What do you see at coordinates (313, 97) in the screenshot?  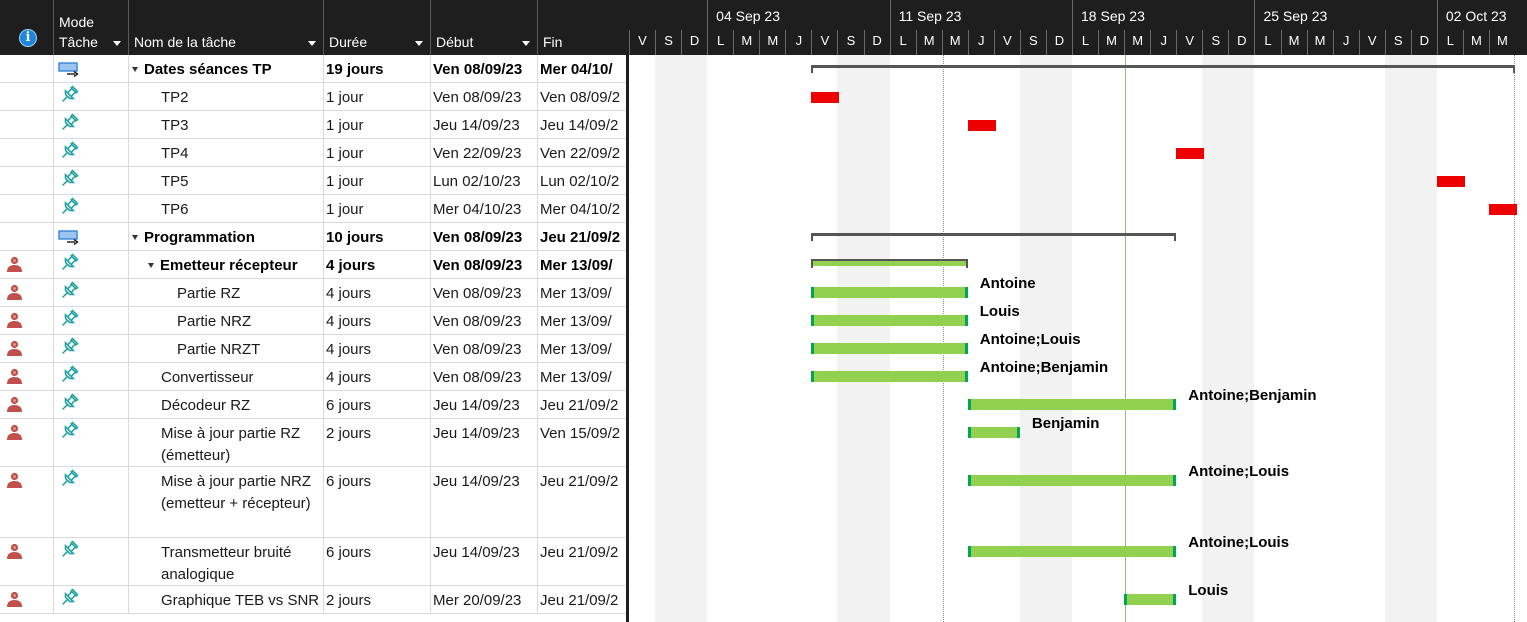 I see `table-row: TP2 1 jour Ven 08/09/23 Ven 08/09/2` at bounding box center [313, 97].